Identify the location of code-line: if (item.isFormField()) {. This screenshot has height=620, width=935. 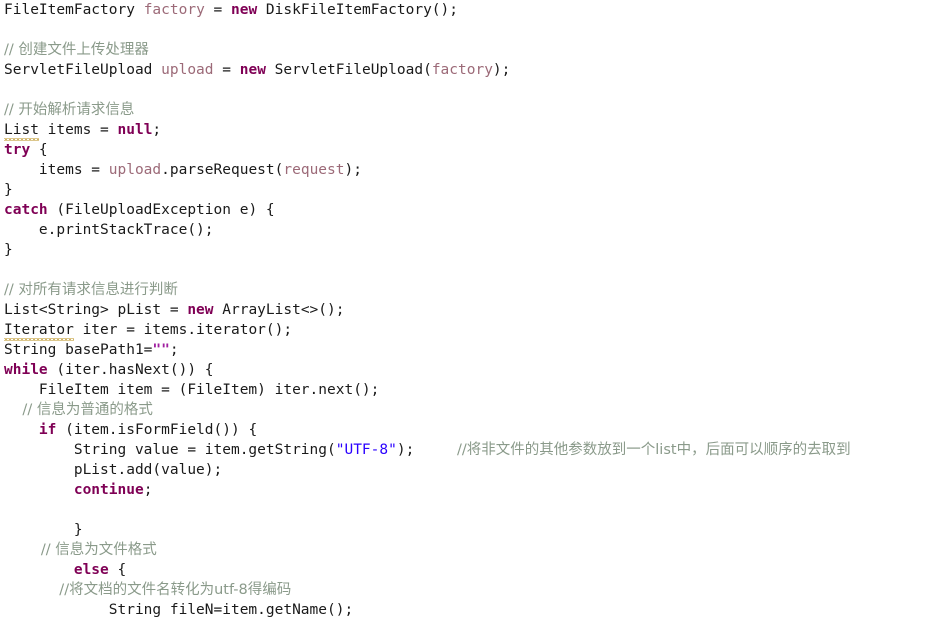
(467, 430).